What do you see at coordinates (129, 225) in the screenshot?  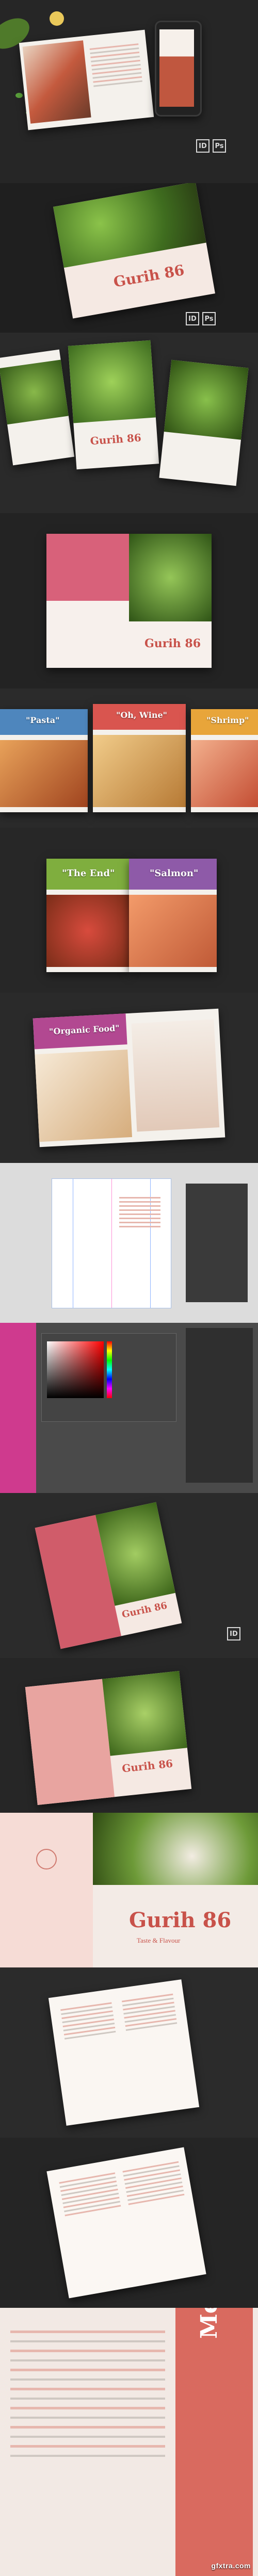 I see `salad-photo` at bounding box center [129, 225].